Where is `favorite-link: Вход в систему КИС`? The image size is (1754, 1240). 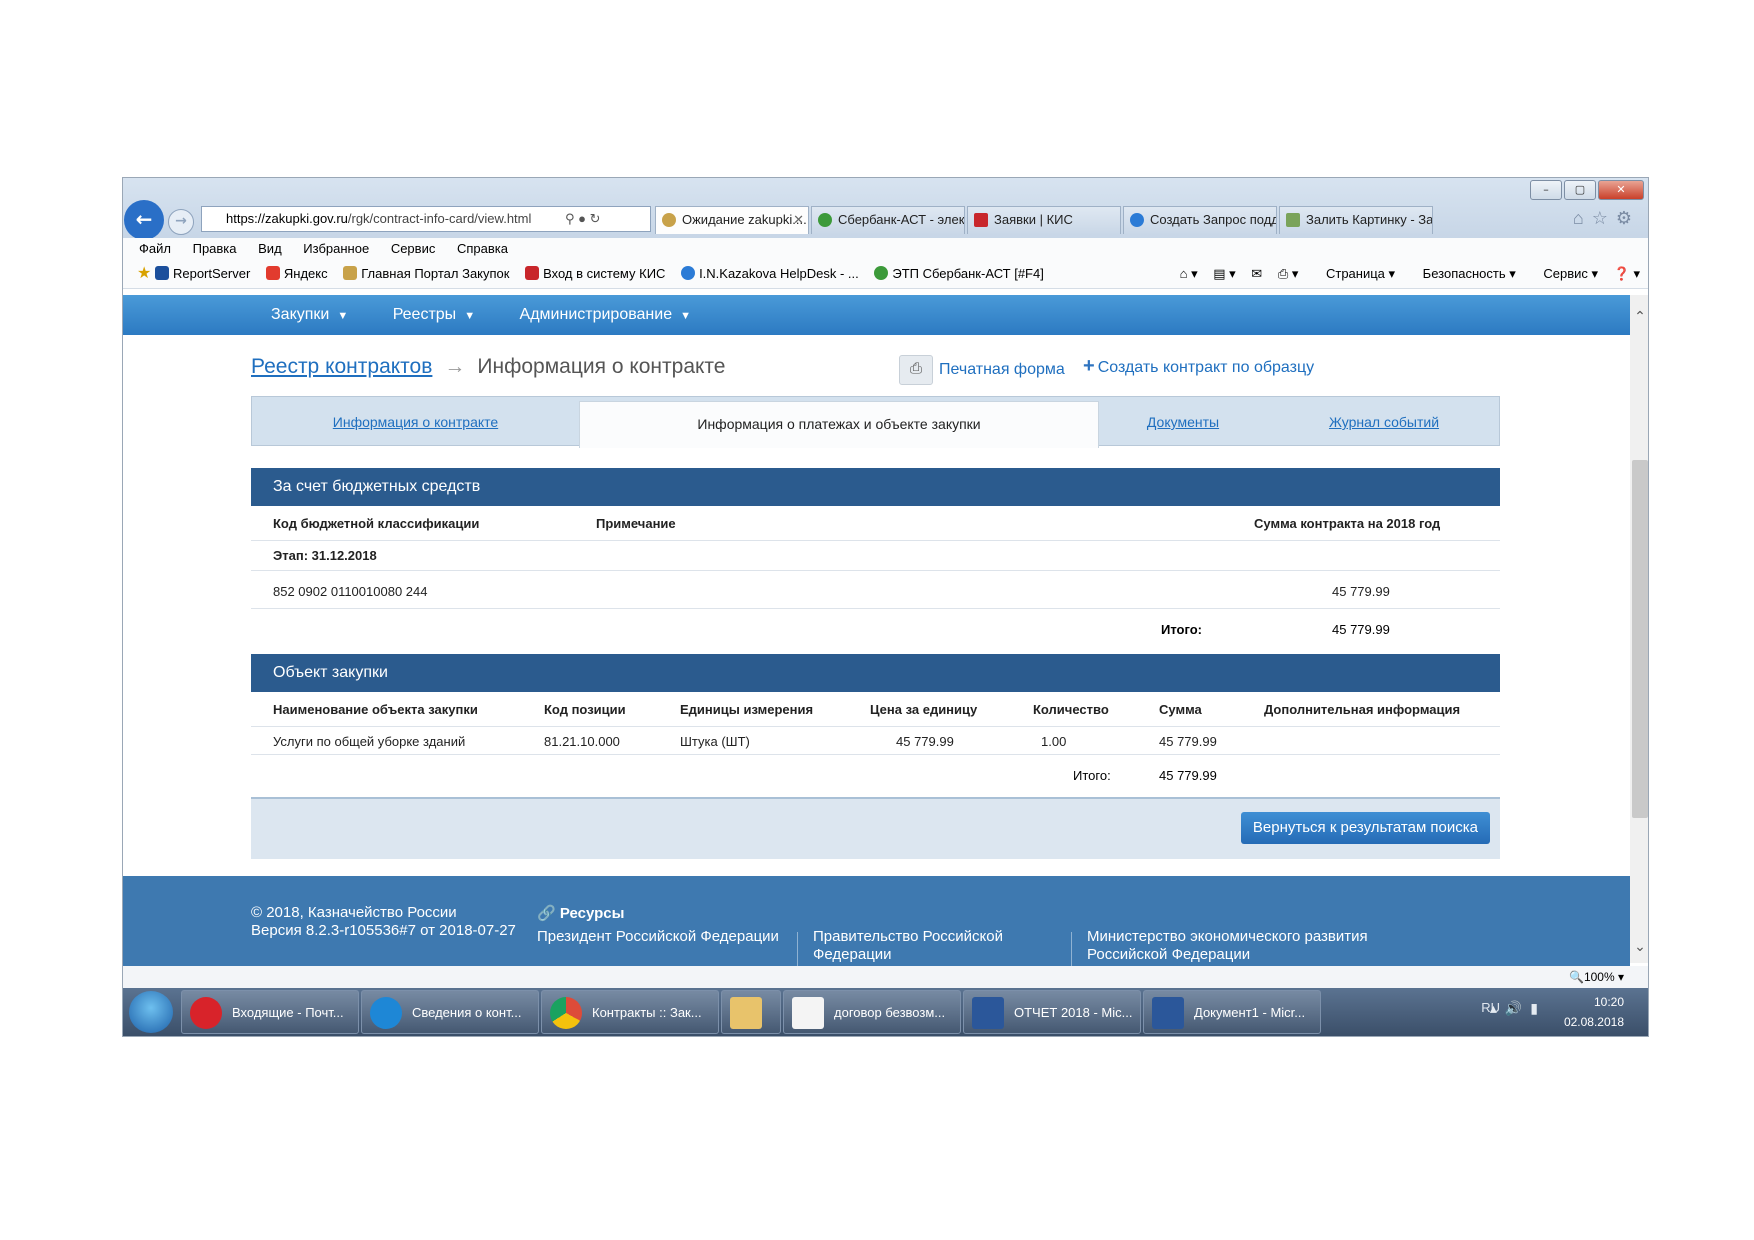 favorite-link: Вход в систему КИС is located at coordinates (595, 273).